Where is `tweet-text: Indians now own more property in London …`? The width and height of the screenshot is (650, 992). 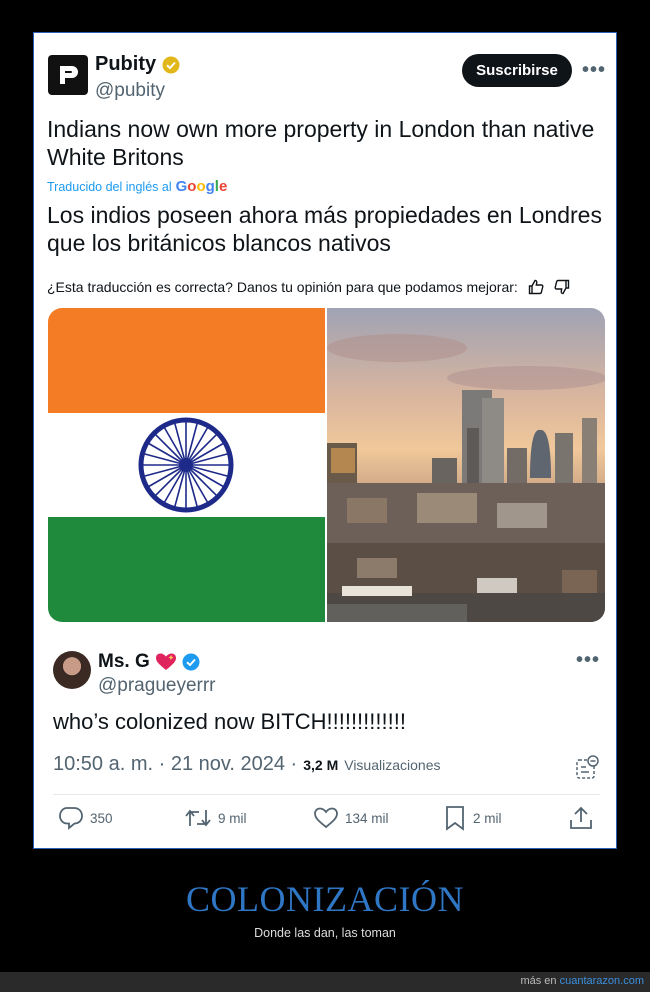 tweet-text: Indians now own more property in London … is located at coordinates (321, 143).